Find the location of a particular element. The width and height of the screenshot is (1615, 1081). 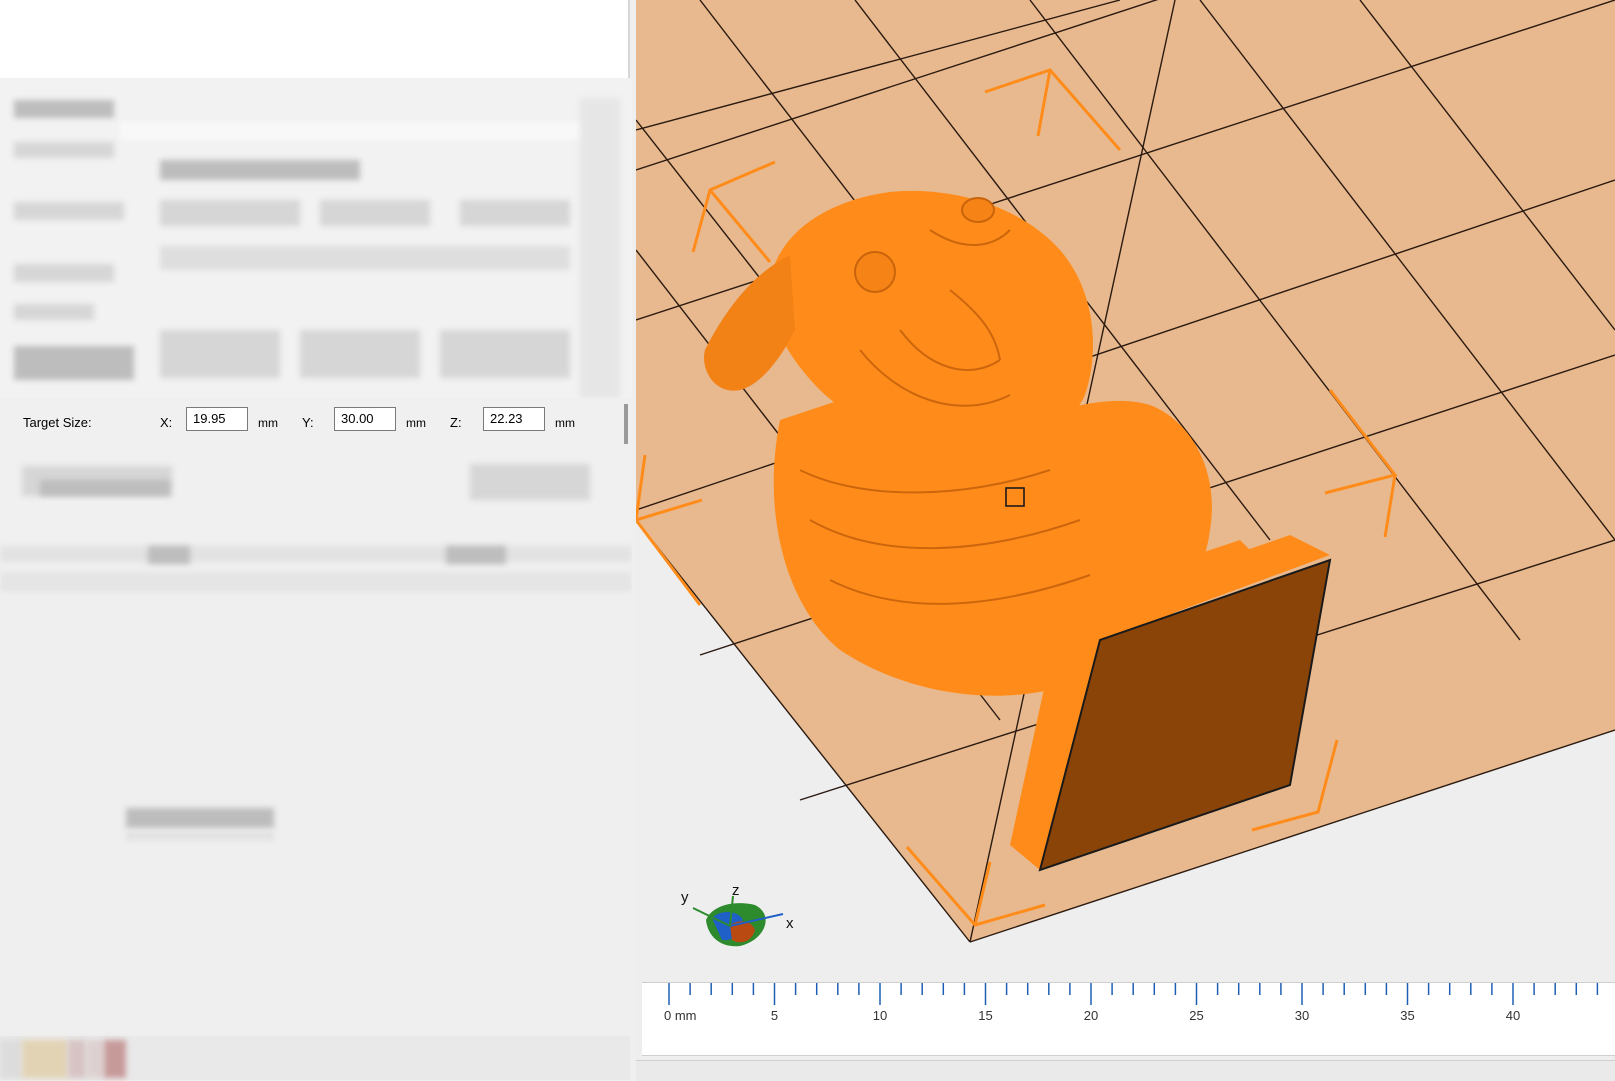

ruler-scale: 0 mm 5101520253035404 is located at coordinates (1128, 1019).